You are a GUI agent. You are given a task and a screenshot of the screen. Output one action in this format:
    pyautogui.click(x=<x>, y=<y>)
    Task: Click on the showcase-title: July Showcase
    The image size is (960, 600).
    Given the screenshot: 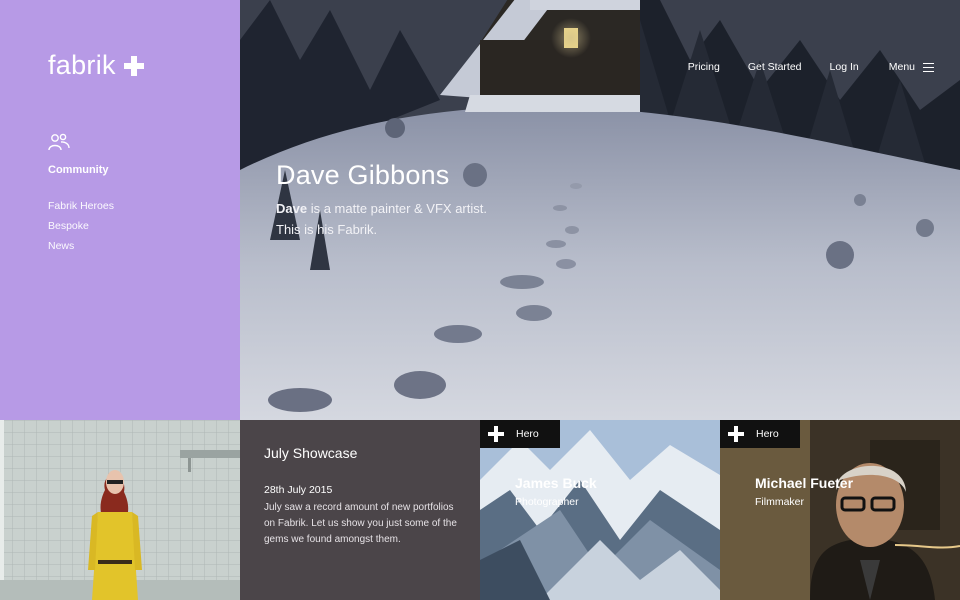 What is the action you would take?
    pyautogui.click(x=310, y=453)
    